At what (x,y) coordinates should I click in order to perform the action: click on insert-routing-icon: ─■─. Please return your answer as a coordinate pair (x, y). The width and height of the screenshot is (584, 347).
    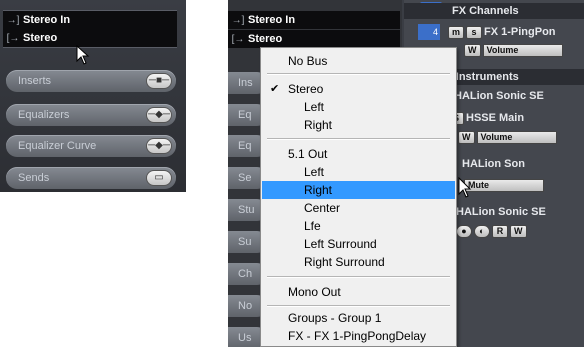
    Looking at the image, I should click on (159, 81).